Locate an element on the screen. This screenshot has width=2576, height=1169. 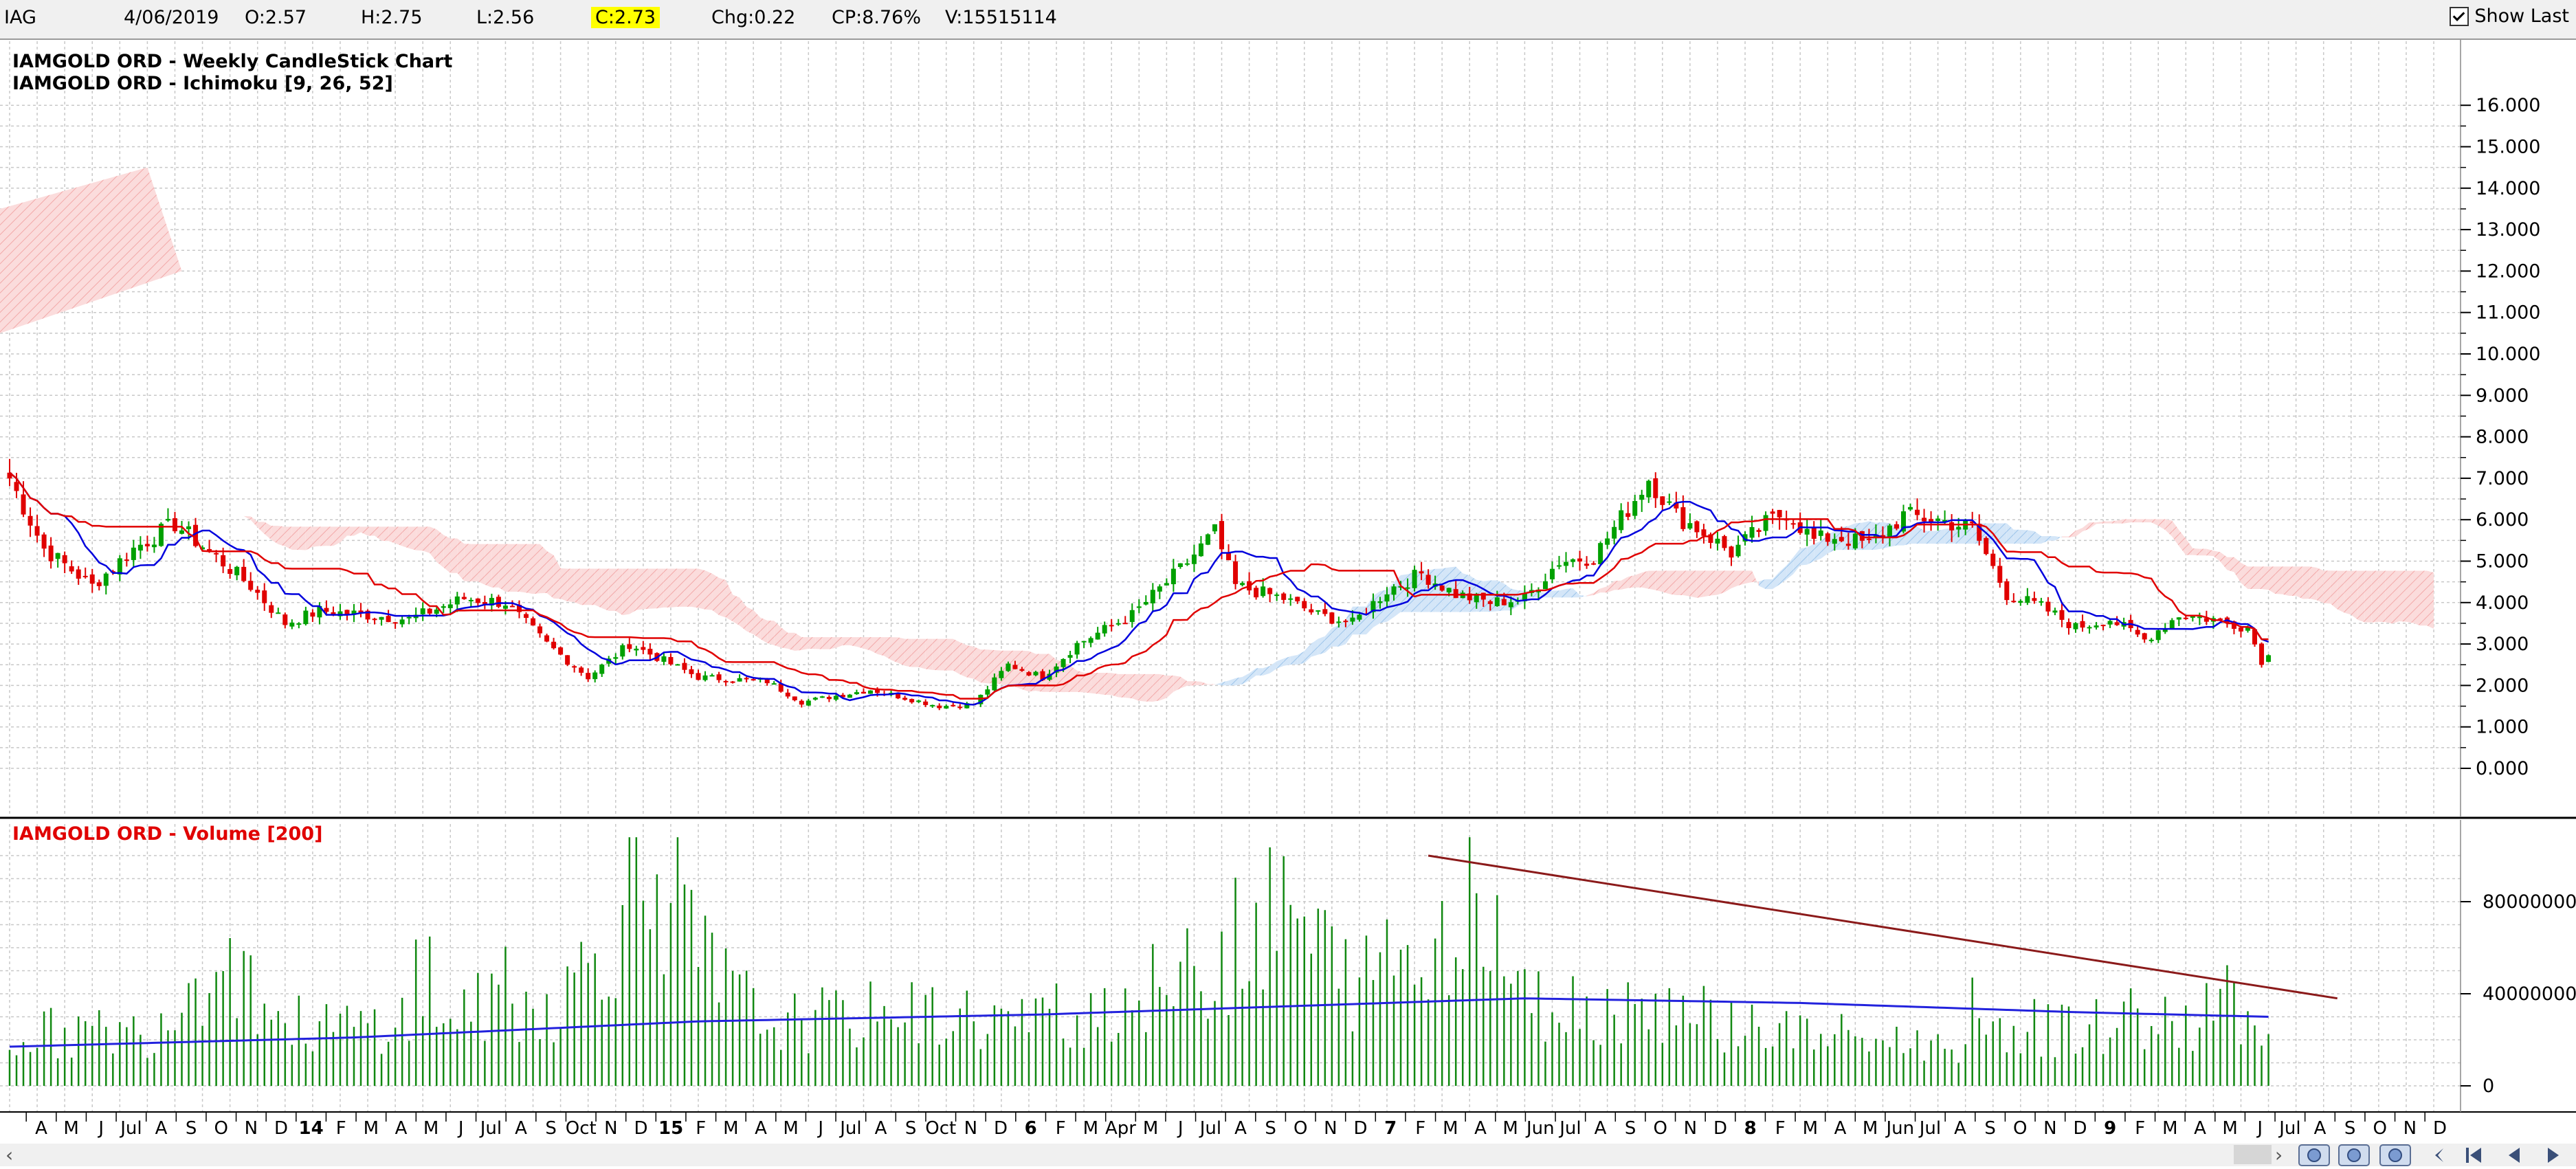
date-tick-label: F is located at coordinates (2140, 1128).